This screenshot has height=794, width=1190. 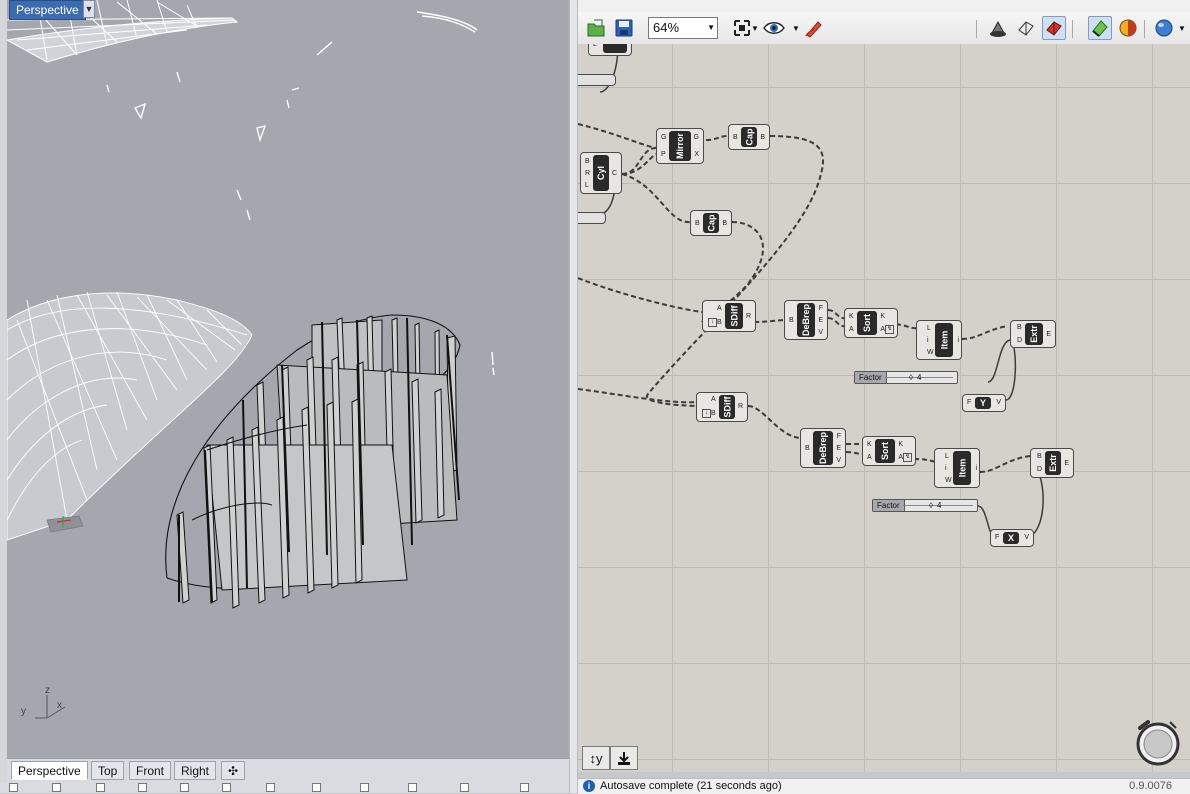 What do you see at coordinates (286, 787) in the screenshot?
I see `osnap-bar` at bounding box center [286, 787].